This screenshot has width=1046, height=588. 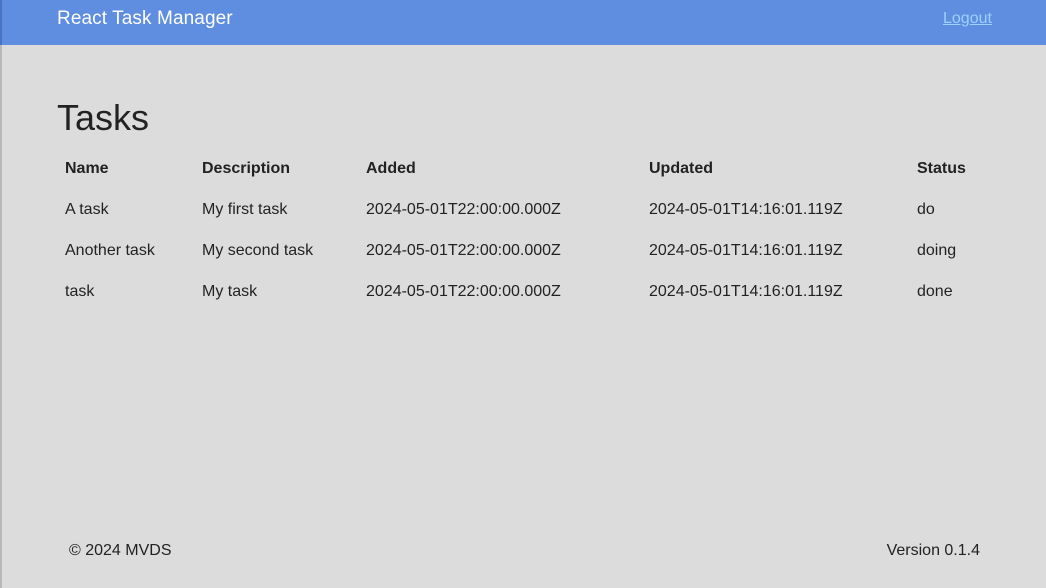 What do you see at coordinates (937, 250) in the screenshot?
I see `task-status: doing` at bounding box center [937, 250].